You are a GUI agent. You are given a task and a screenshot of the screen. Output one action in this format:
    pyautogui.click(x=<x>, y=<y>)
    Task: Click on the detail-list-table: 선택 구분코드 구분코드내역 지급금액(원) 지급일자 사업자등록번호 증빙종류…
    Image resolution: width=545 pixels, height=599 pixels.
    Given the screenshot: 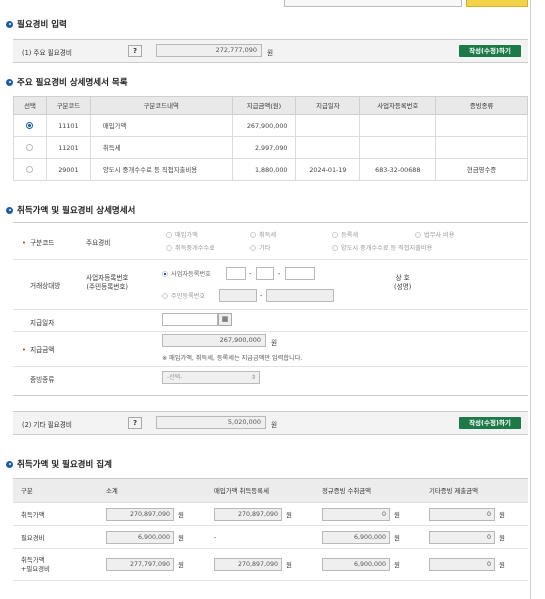 What is the action you would take?
    pyautogui.click(x=270, y=138)
    